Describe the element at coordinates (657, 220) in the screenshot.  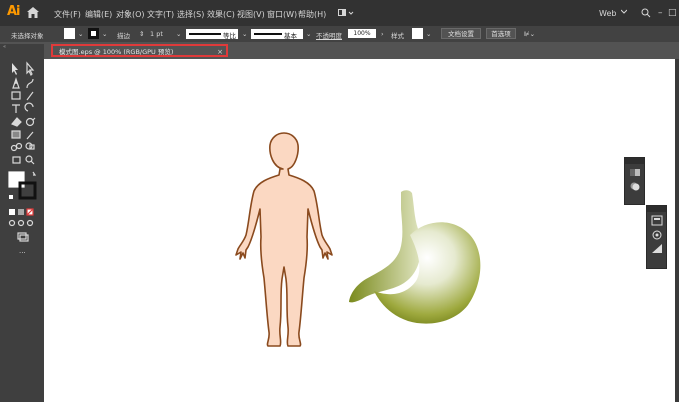
I see `appearance-panel-icon` at that location.